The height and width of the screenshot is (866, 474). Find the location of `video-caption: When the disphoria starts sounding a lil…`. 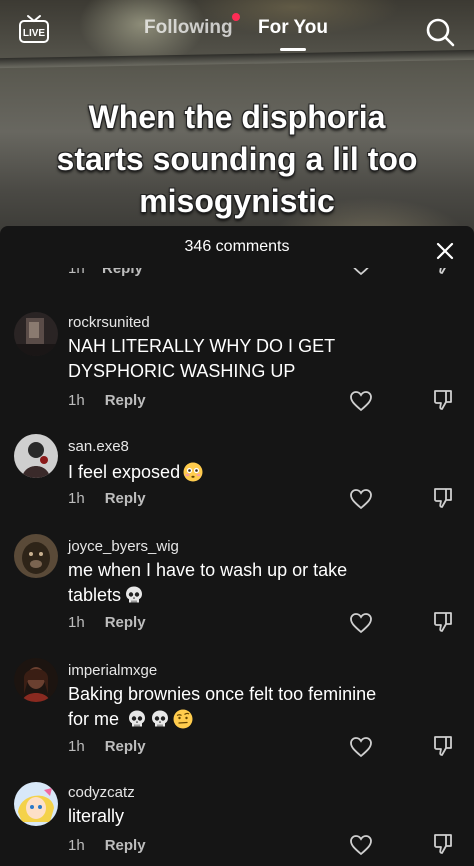

video-caption: When the disphoria starts sounding a lil… is located at coordinates (237, 159).